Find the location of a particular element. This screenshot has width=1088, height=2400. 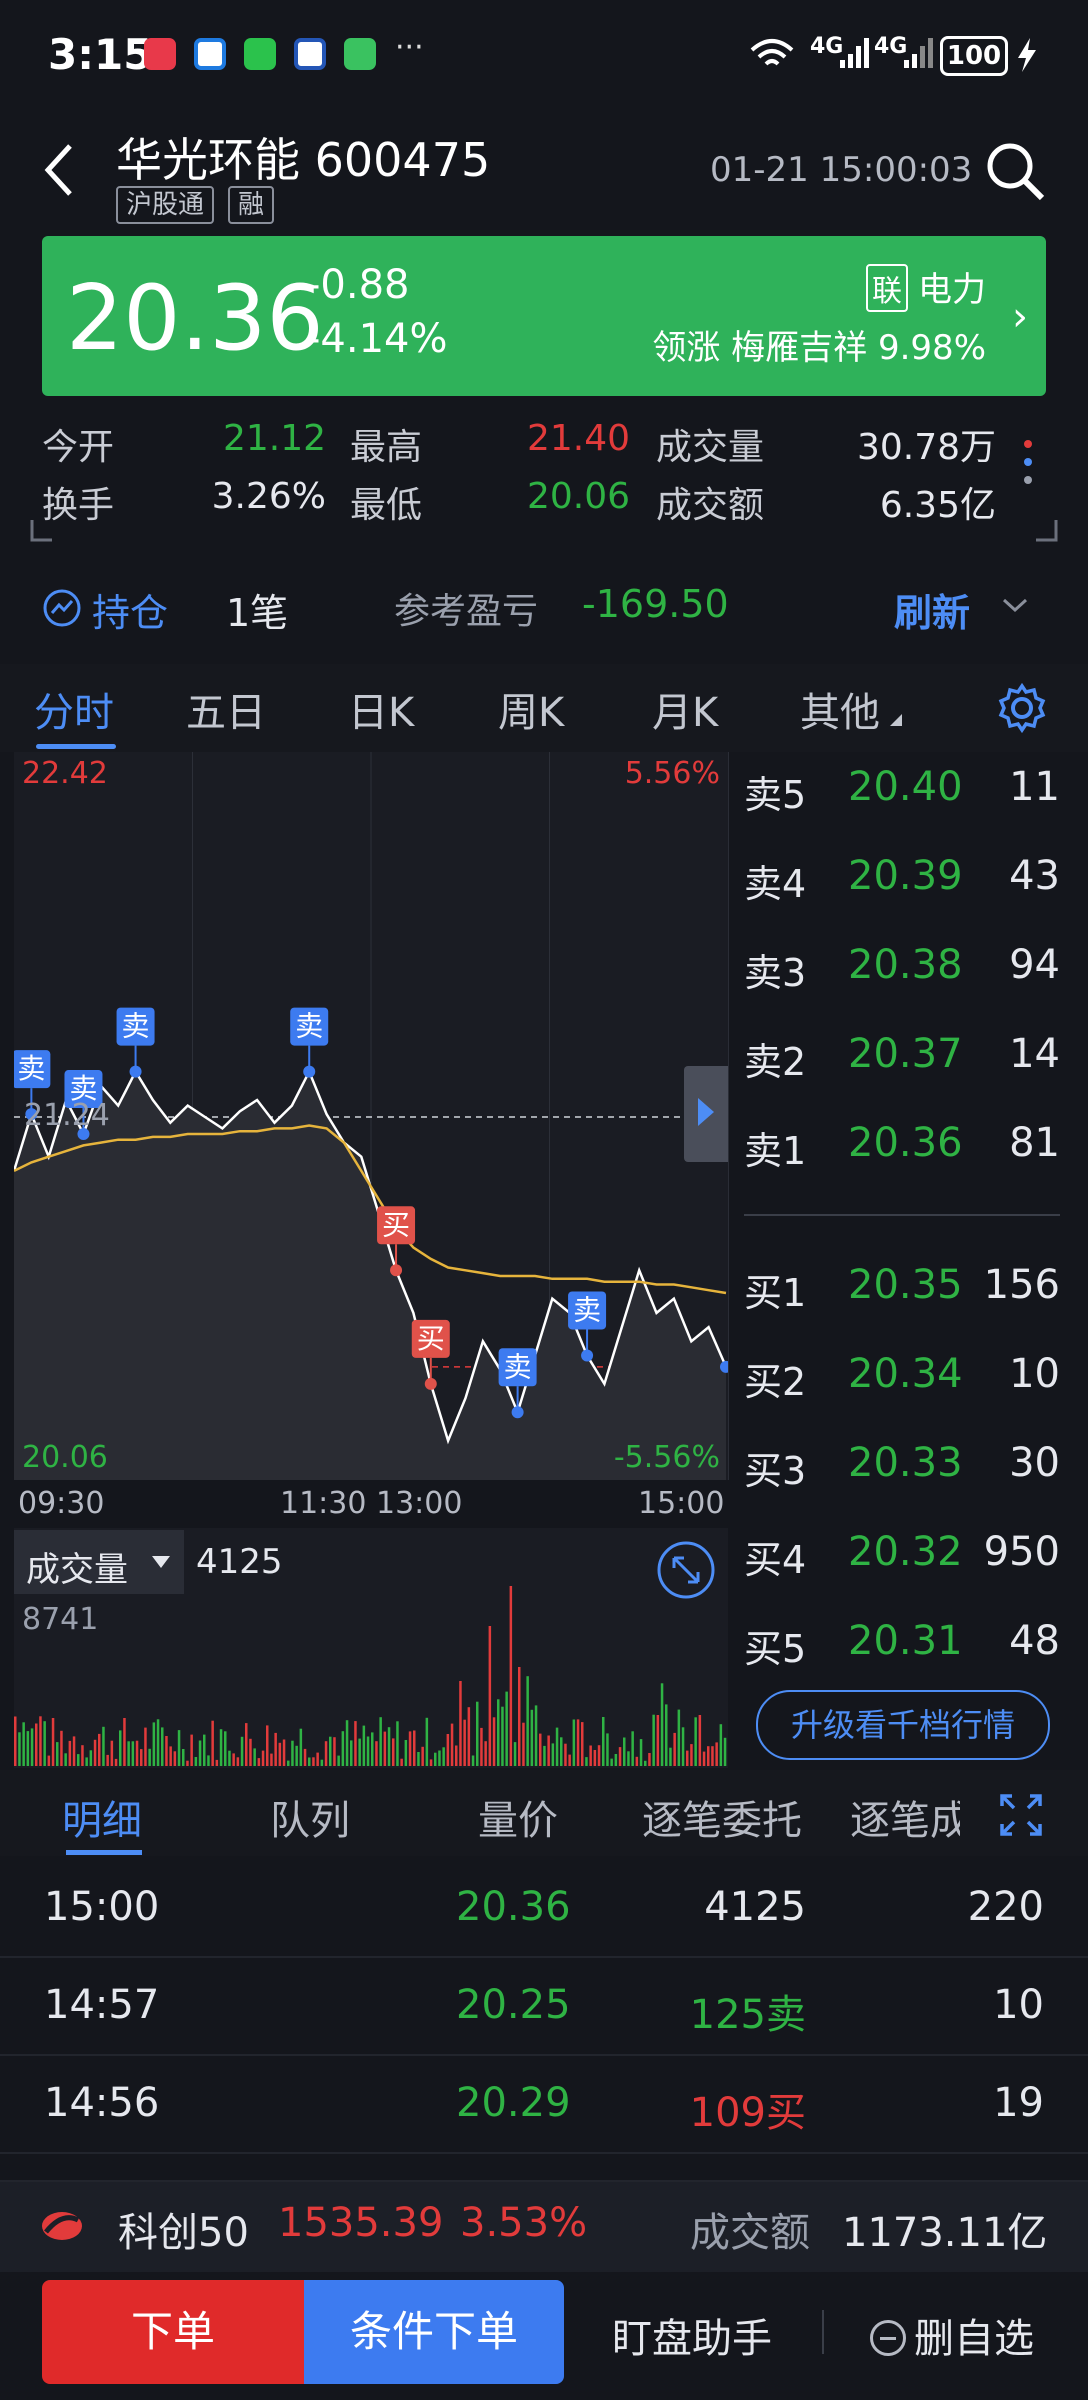

dropdown-corner-icon is located at coordinates (896, 720).